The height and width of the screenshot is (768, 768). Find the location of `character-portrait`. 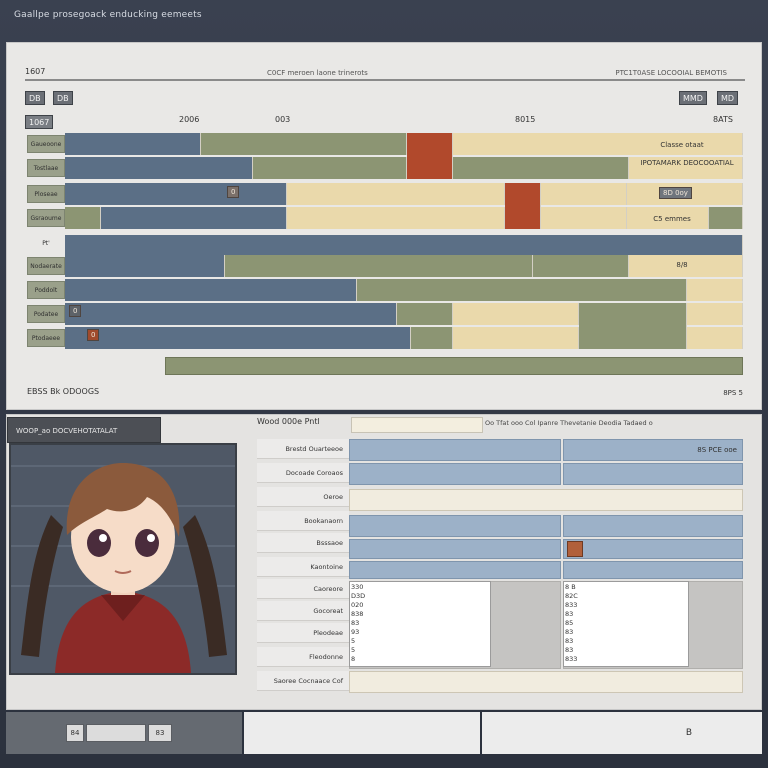

character-portrait is located at coordinates (123, 559).